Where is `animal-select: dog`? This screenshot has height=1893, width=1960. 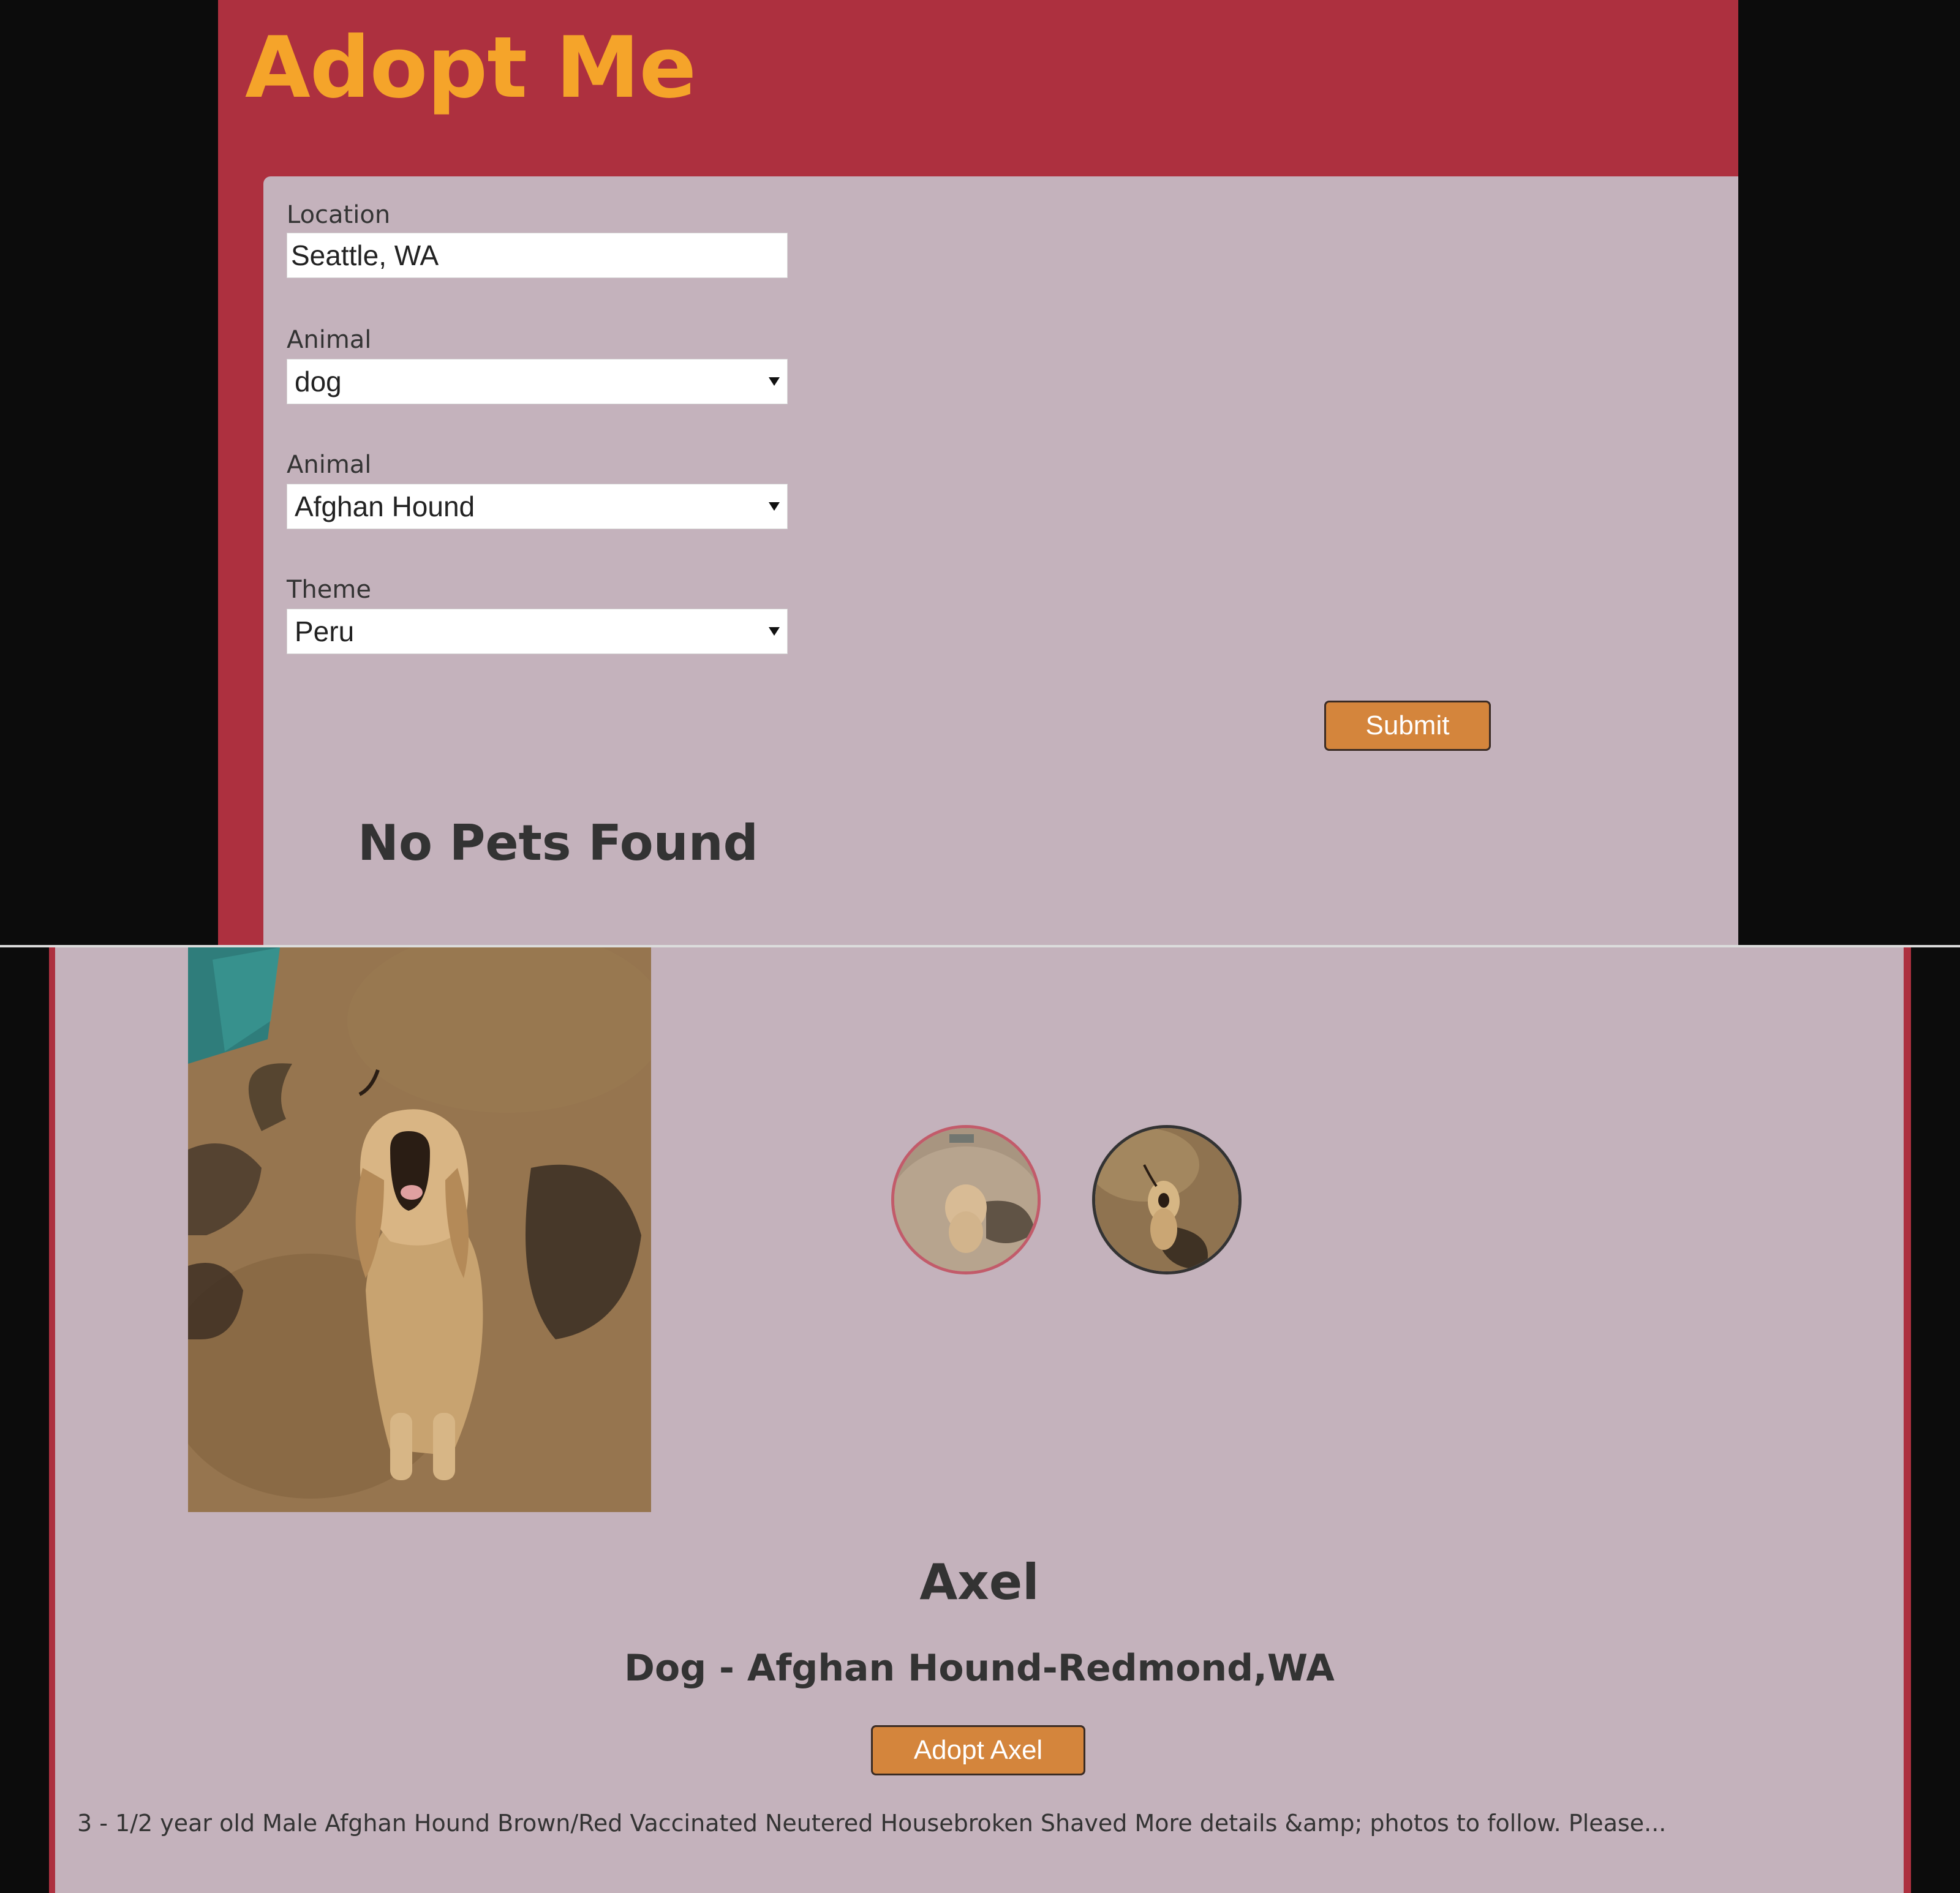 animal-select: dog is located at coordinates (537, 381).